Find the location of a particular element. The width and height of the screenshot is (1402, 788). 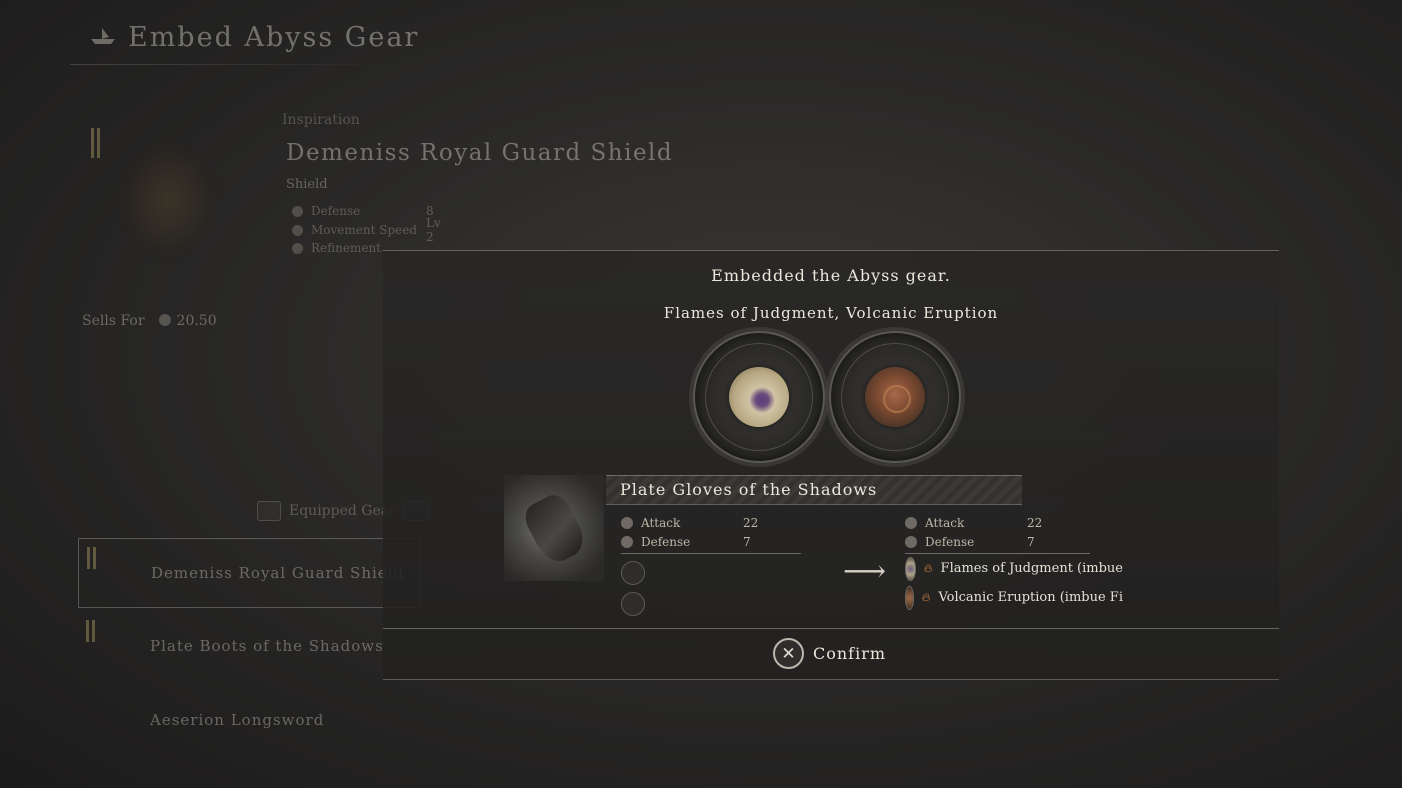

list-item-name: Demeniss Royal Guard Shield is located at coordinates (278, 573).